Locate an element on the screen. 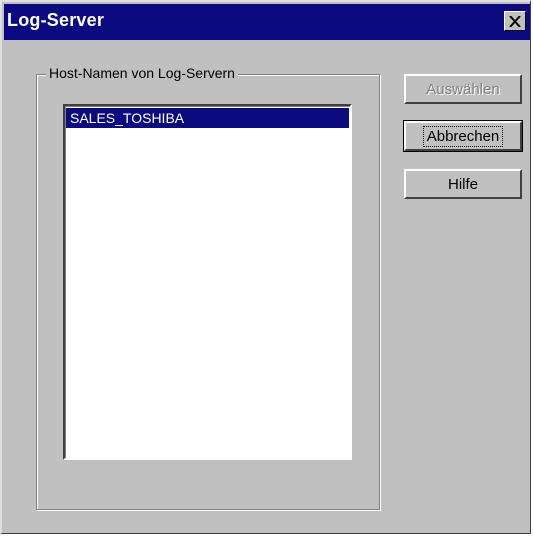 The height and width of the screenshot is (536, 533). close-icon is located at coordinates (515, 21).